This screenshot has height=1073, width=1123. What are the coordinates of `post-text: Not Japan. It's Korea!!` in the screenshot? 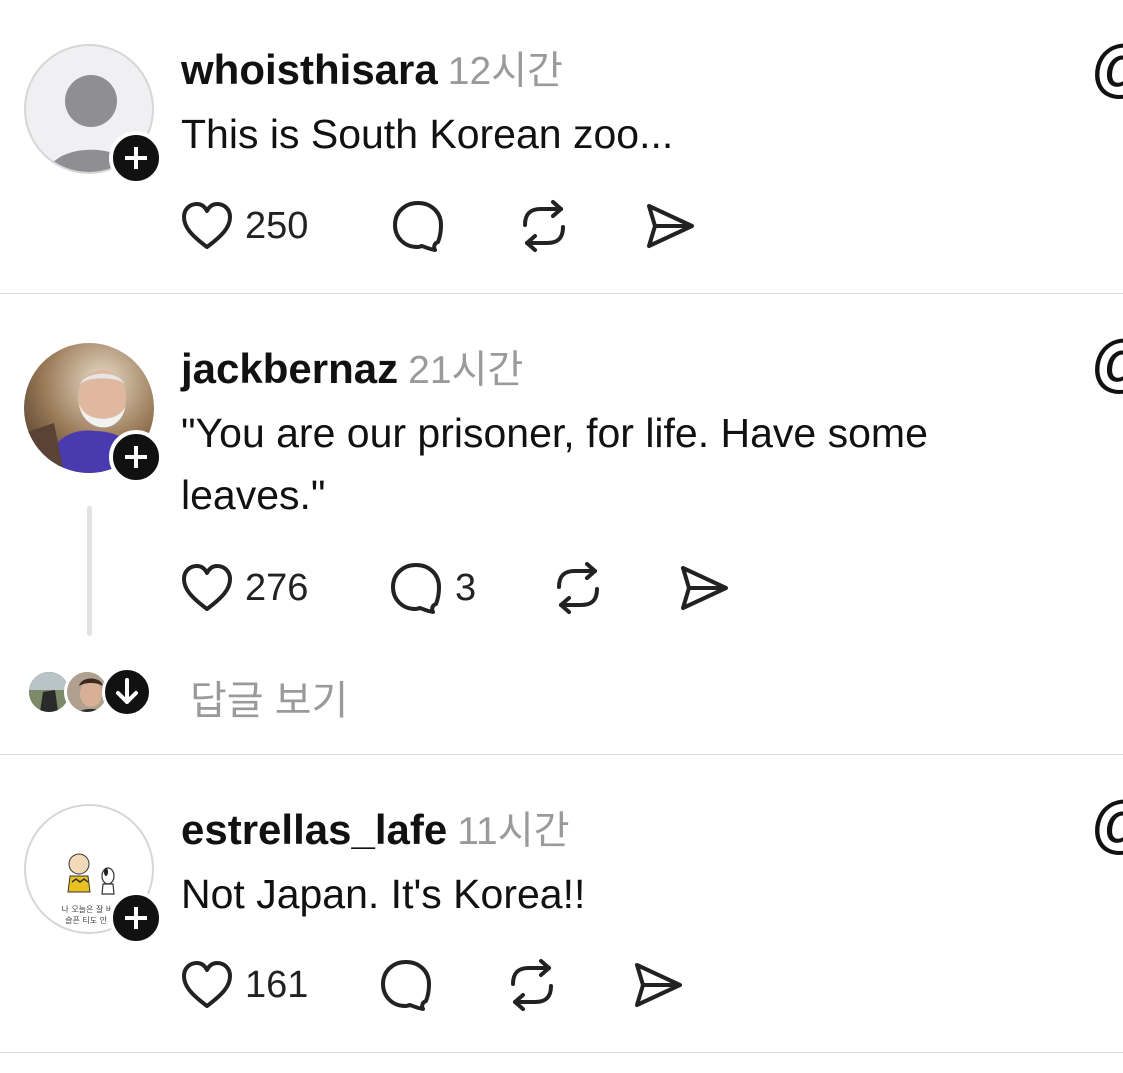 It's located at (383, 894).